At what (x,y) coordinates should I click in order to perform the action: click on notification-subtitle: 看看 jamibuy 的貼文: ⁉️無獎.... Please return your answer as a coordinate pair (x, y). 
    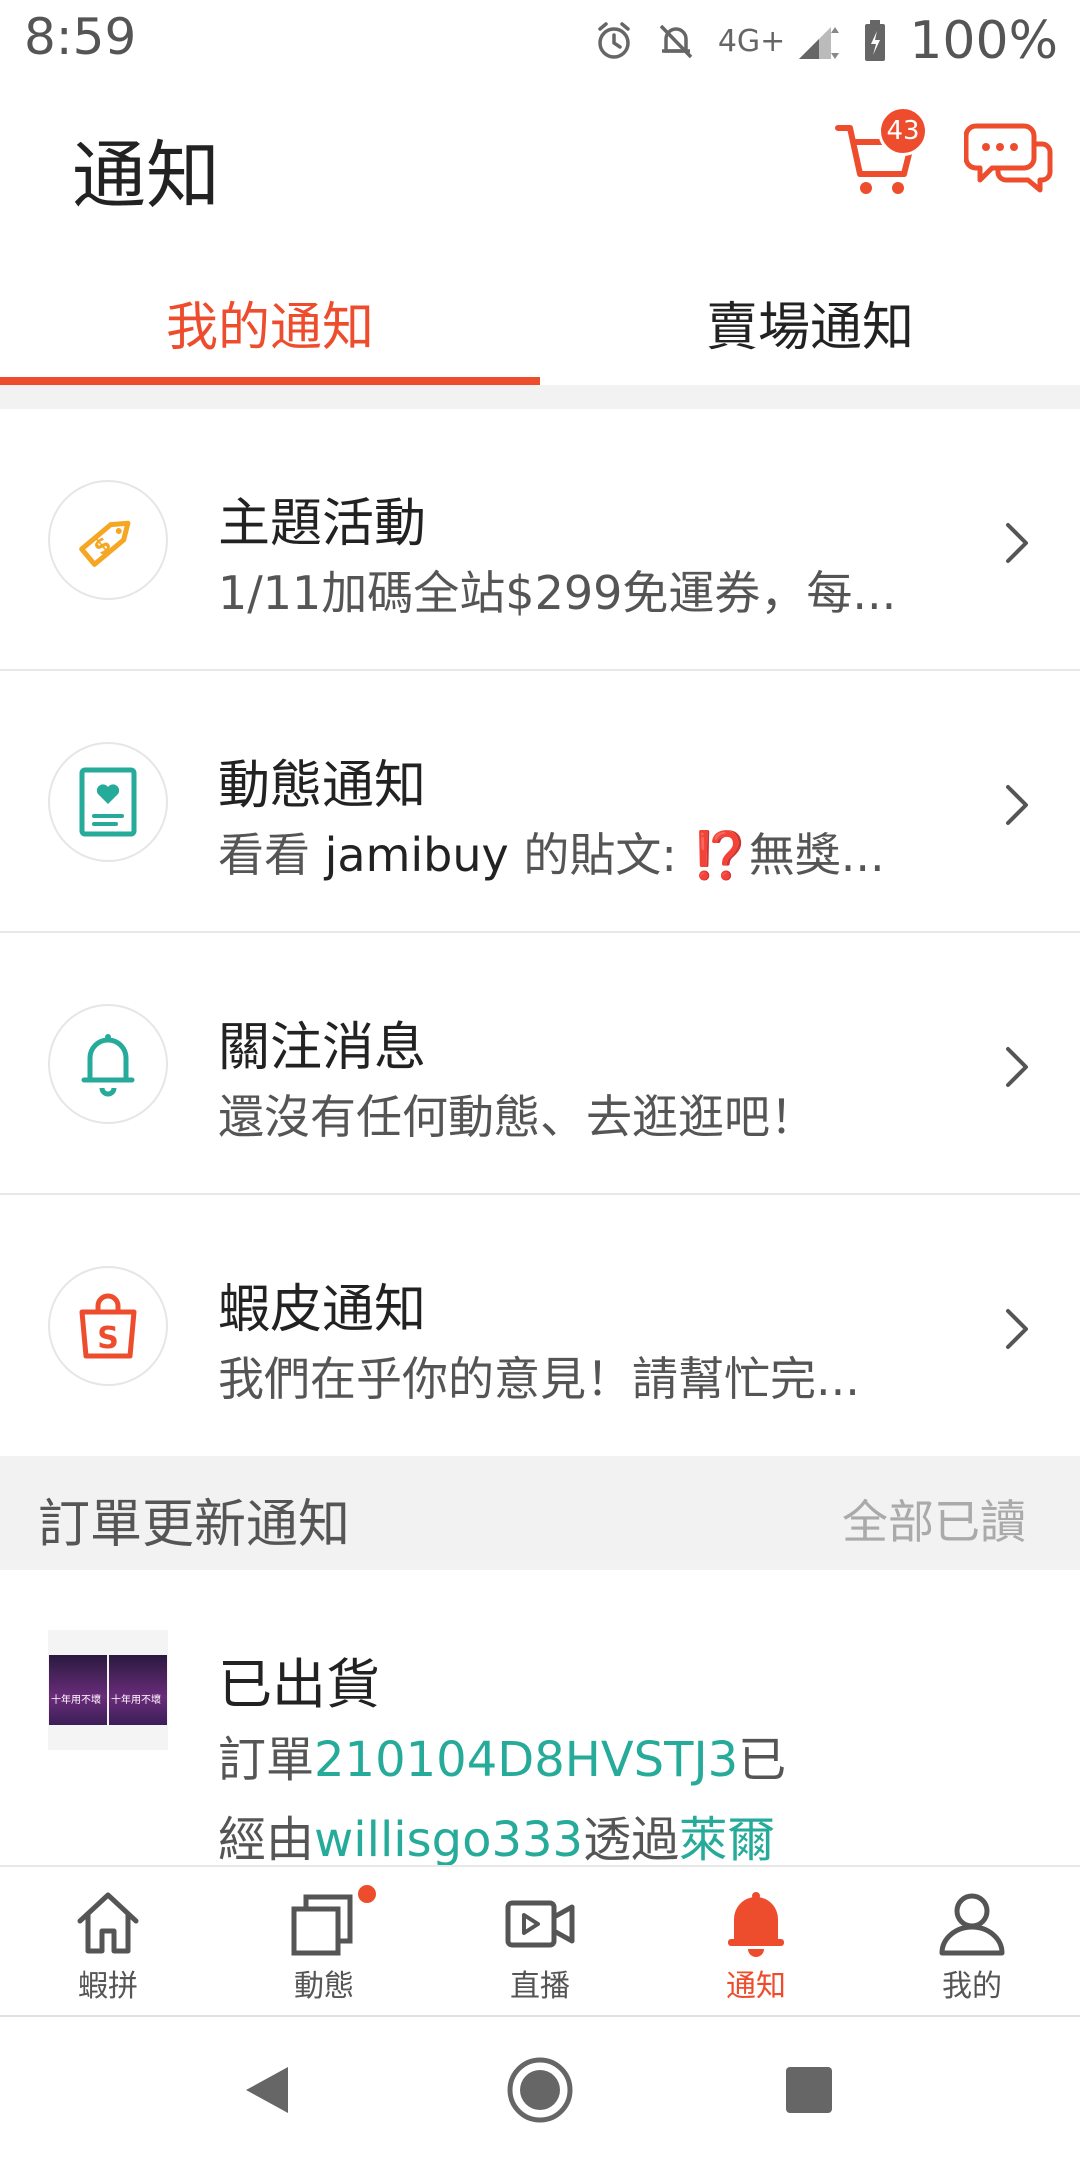
    Looking at the image, I should click on (578, 852).